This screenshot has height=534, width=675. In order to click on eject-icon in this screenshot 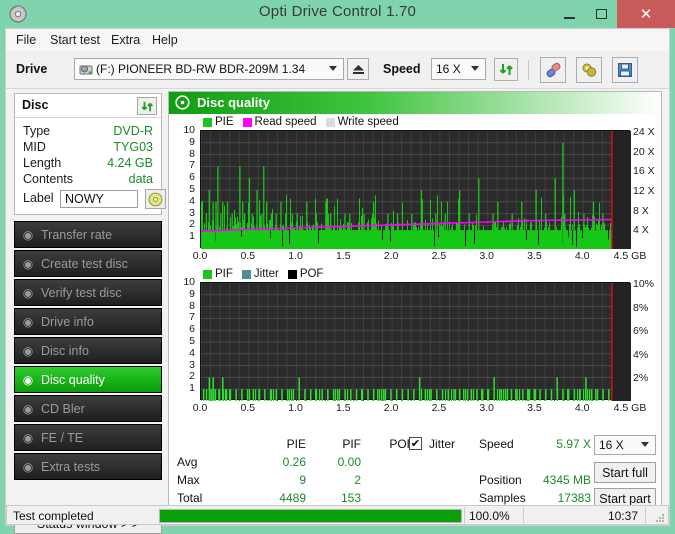, I will do `click(358, 69)`.